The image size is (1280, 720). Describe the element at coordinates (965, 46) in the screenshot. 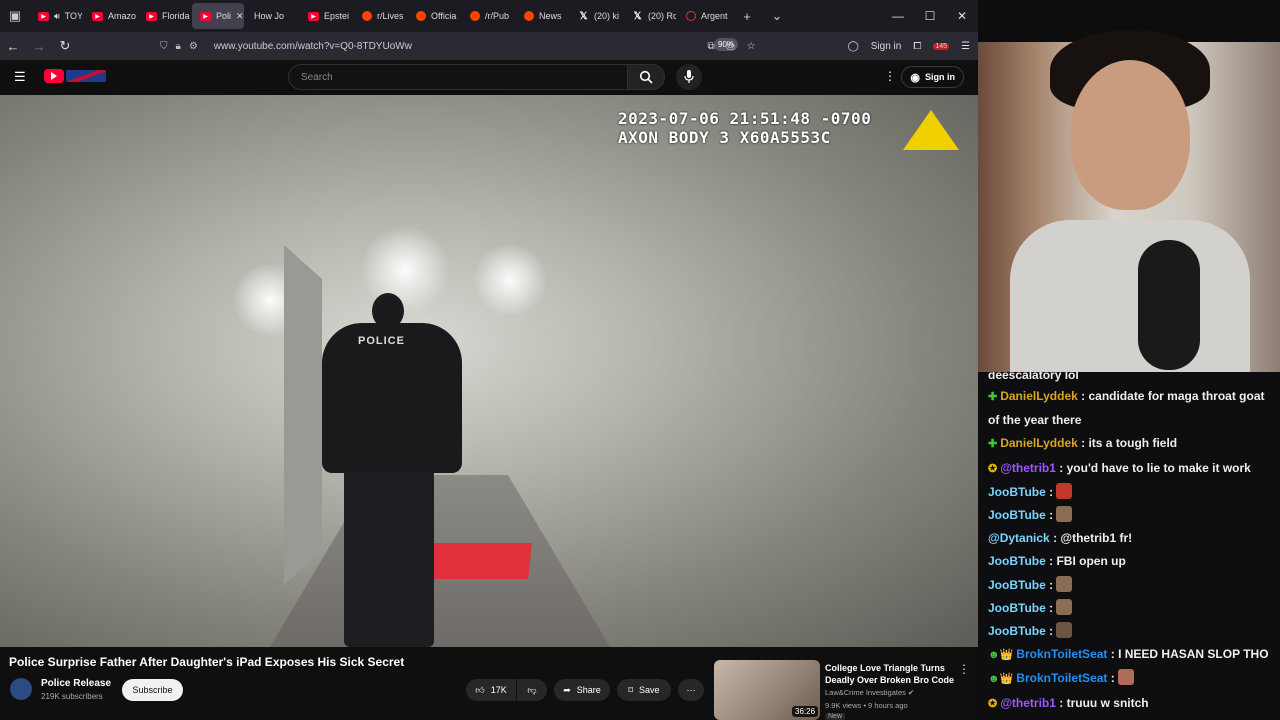

I see `menu-icon: ☰` at that location.